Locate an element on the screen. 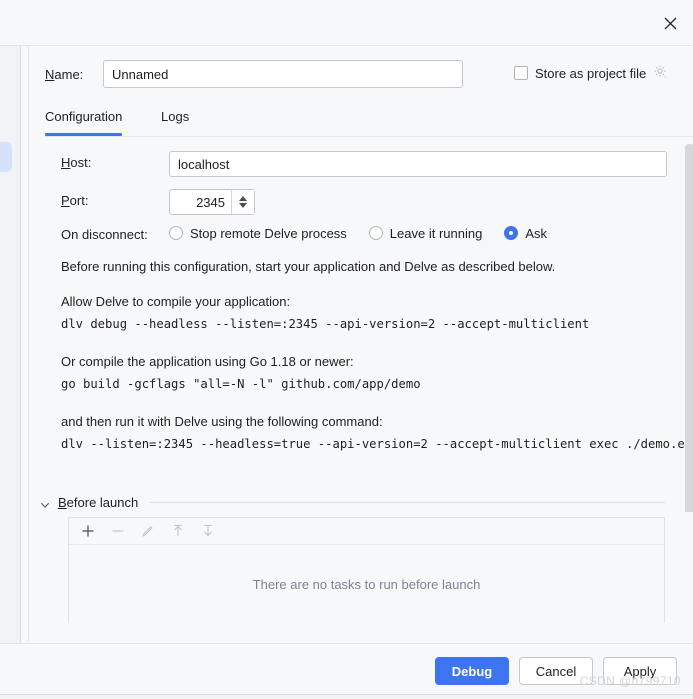  plus-icon is located at coordinates (88, 531).